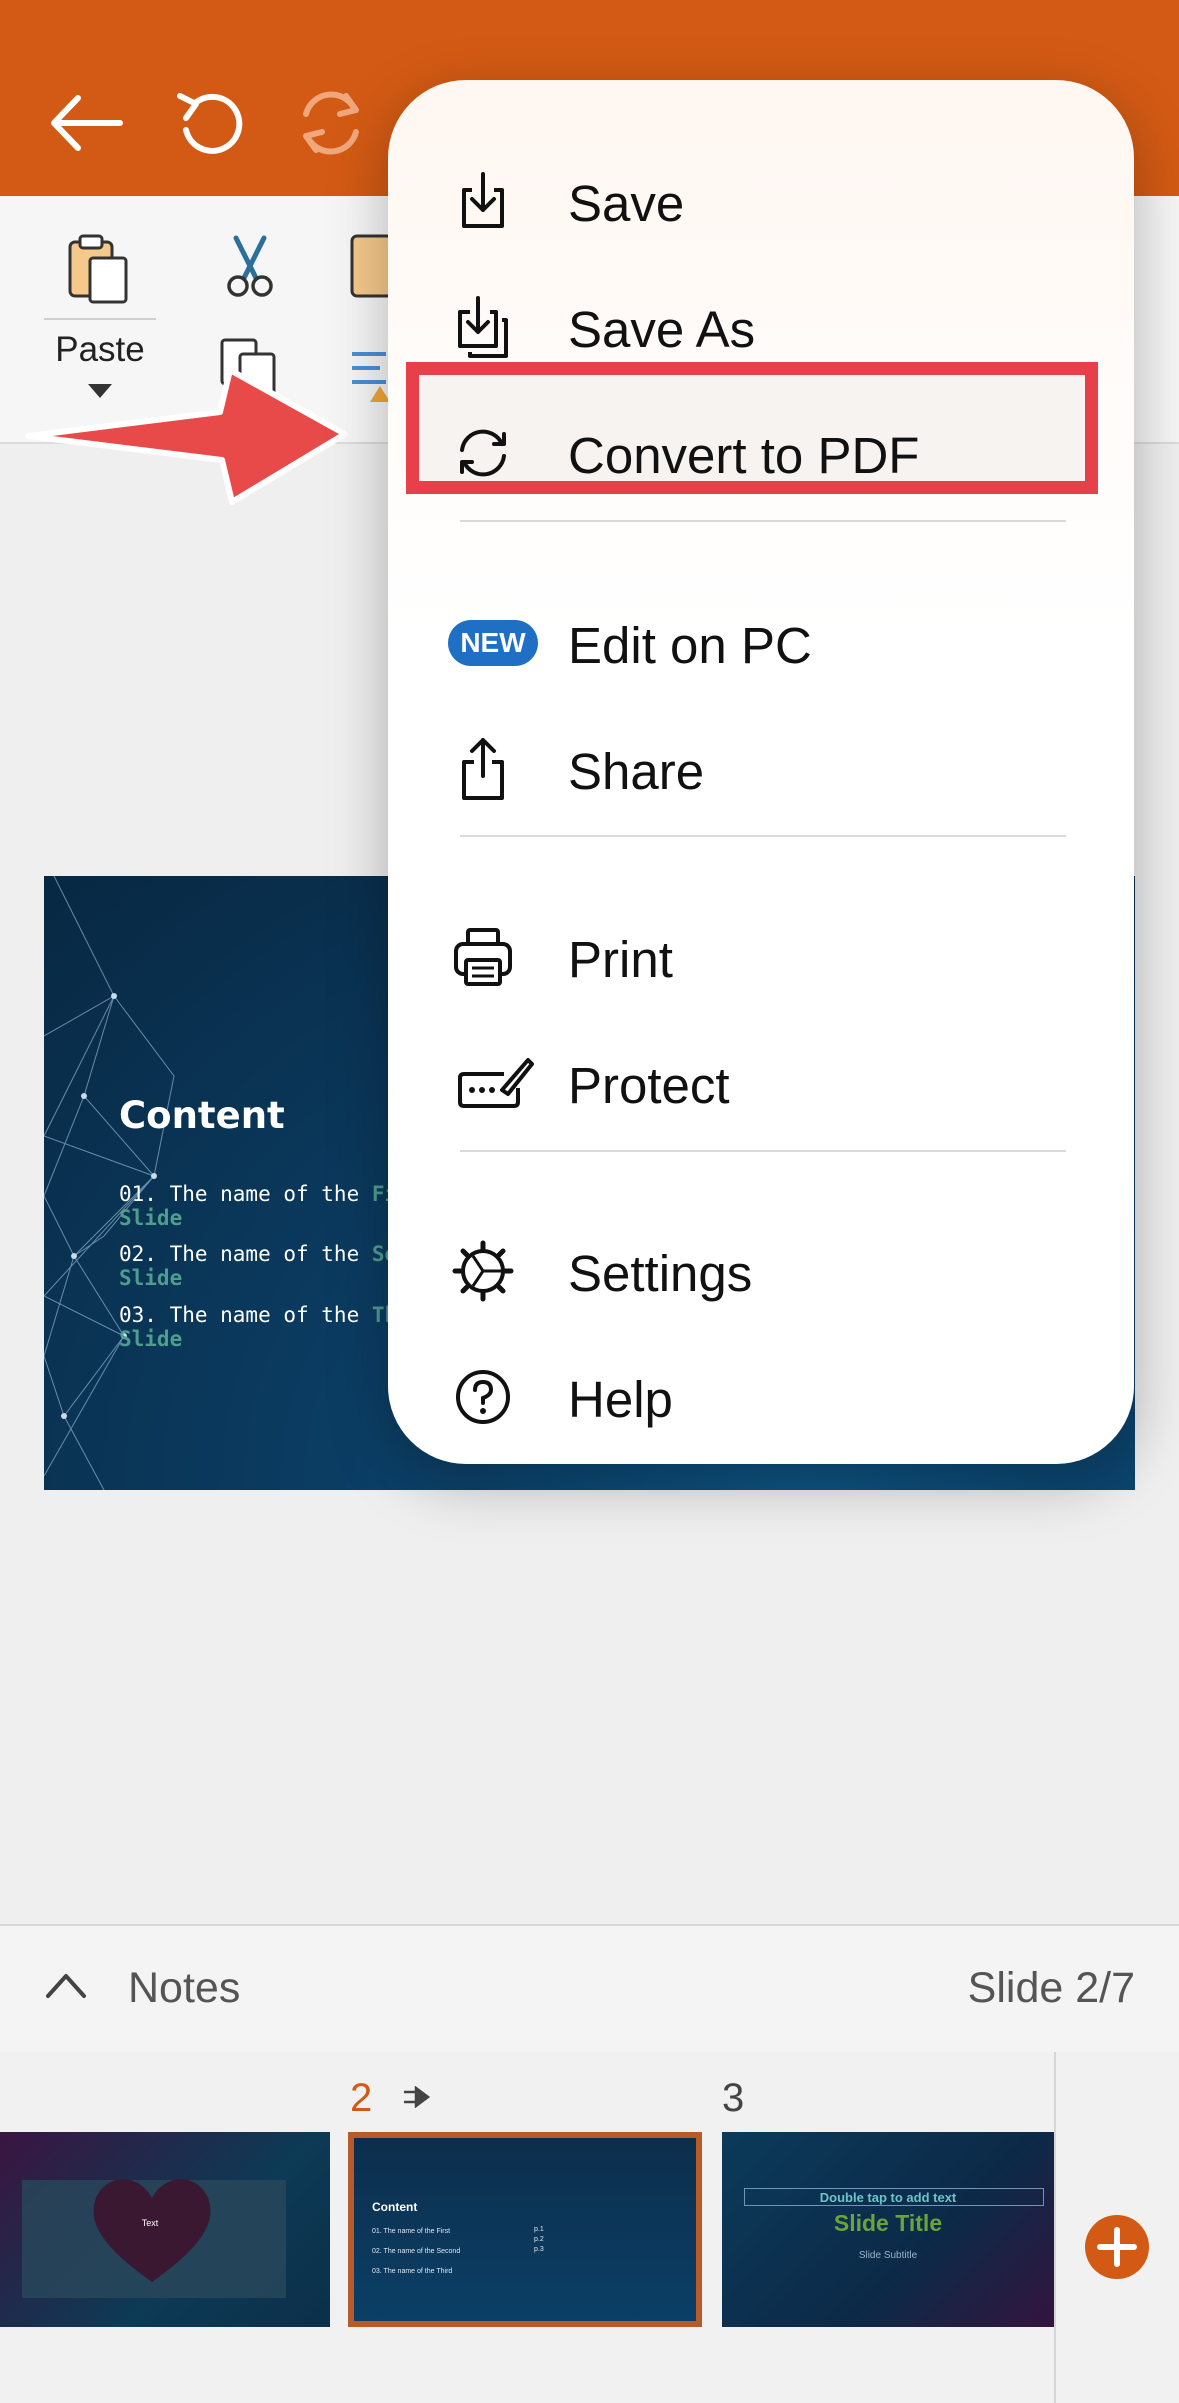 This screenshot has height=2403, width=1179. I want to click on scissors-icon, so click(250, 267).